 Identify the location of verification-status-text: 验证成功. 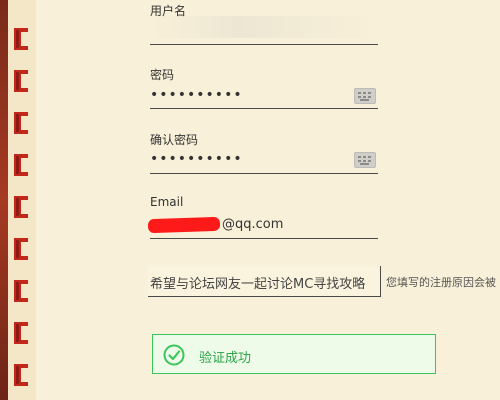
(225, 358).